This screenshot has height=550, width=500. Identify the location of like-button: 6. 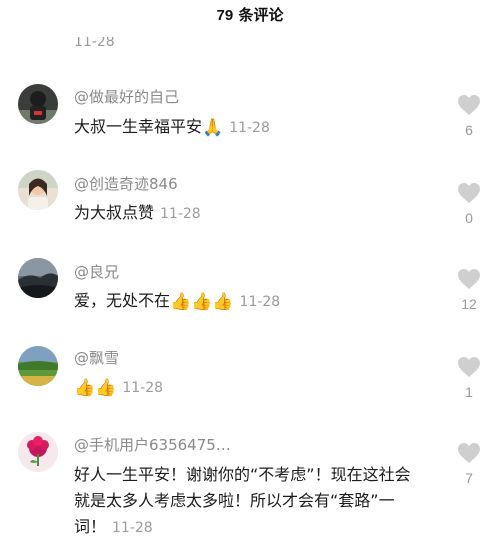
(469, 116).